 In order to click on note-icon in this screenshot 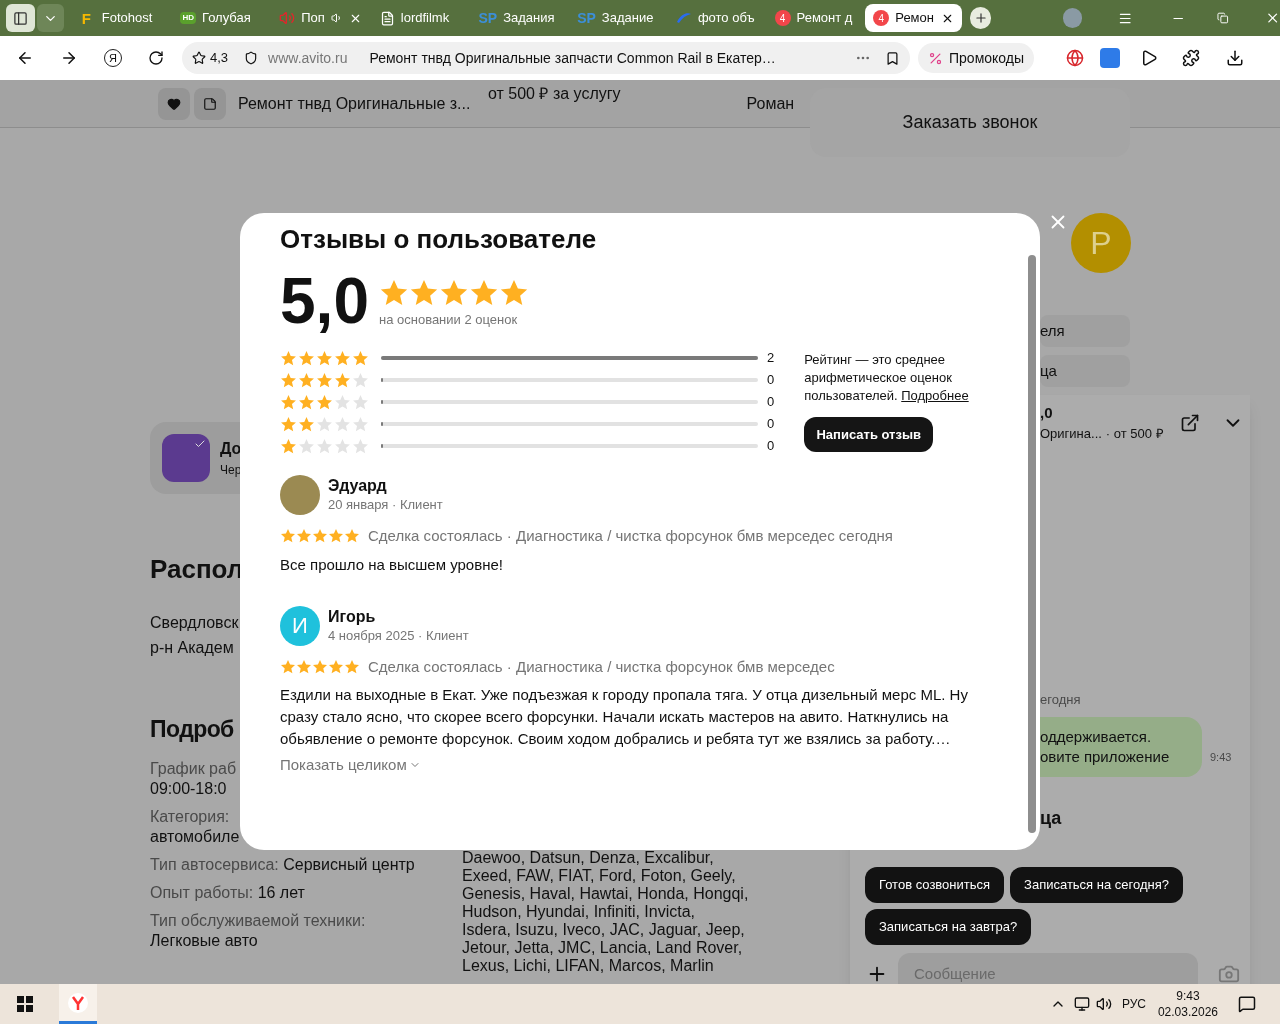, I will do `click(210, 103)`.